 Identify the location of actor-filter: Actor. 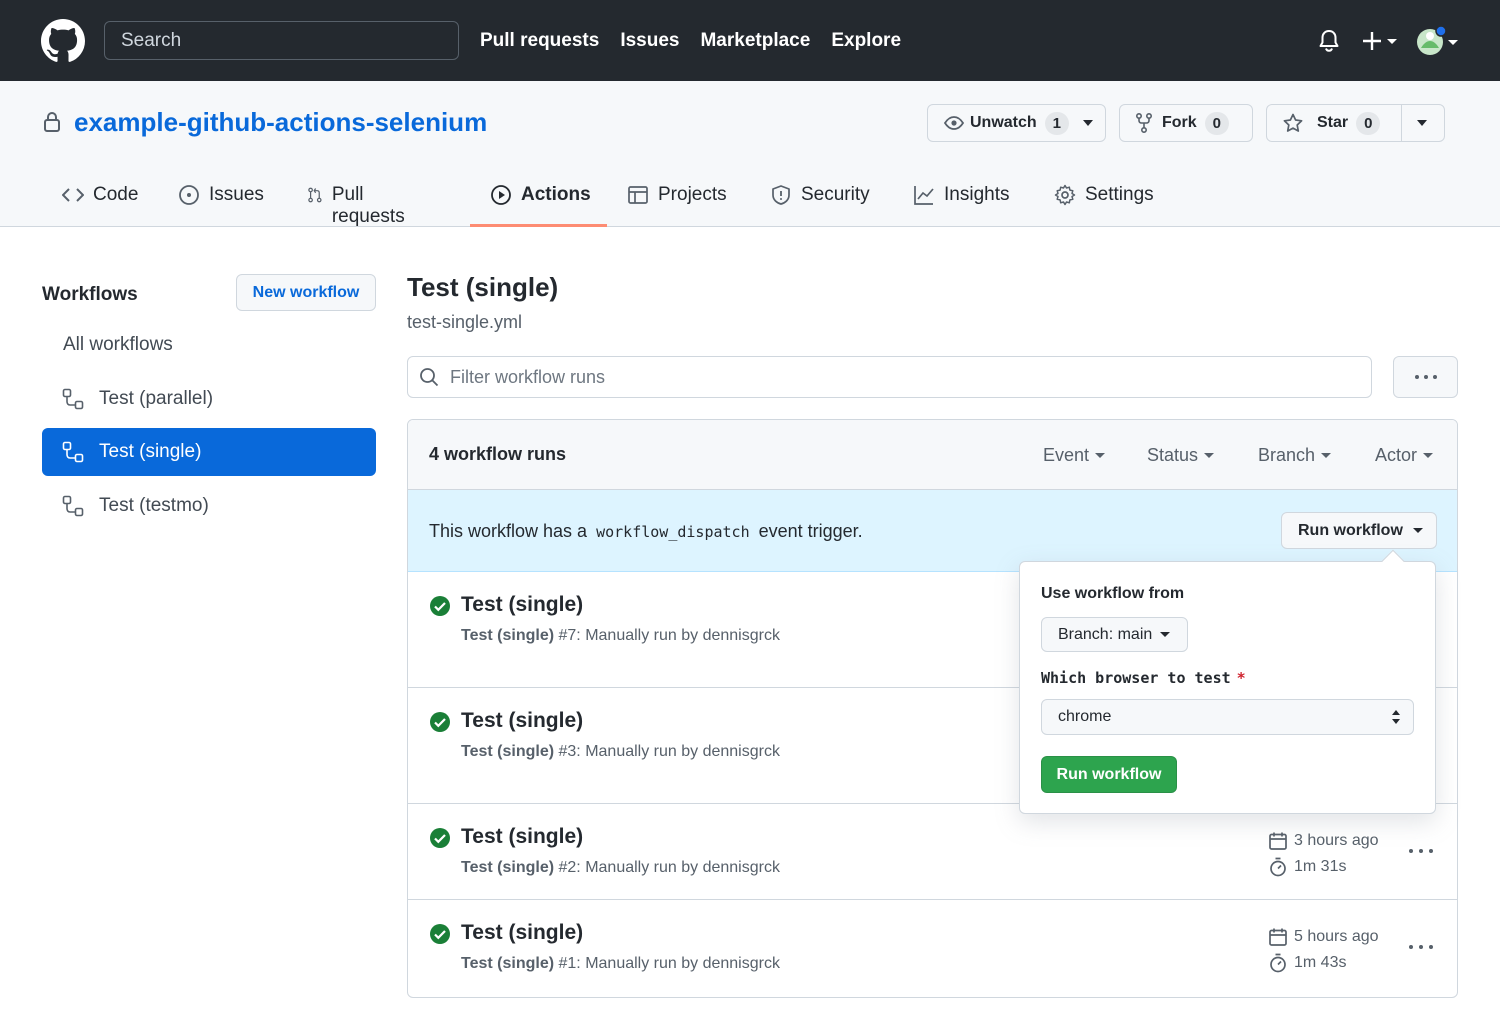
(1404, 455).